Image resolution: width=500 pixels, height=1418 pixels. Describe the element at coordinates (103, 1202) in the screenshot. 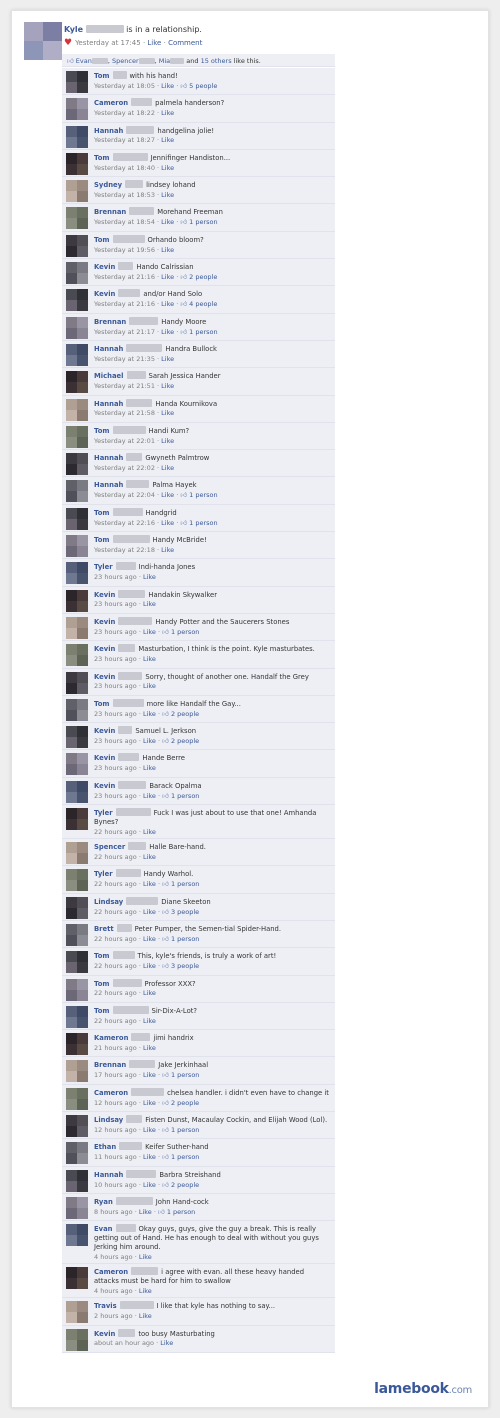

I see `commenter-name: Ryan` at that location.